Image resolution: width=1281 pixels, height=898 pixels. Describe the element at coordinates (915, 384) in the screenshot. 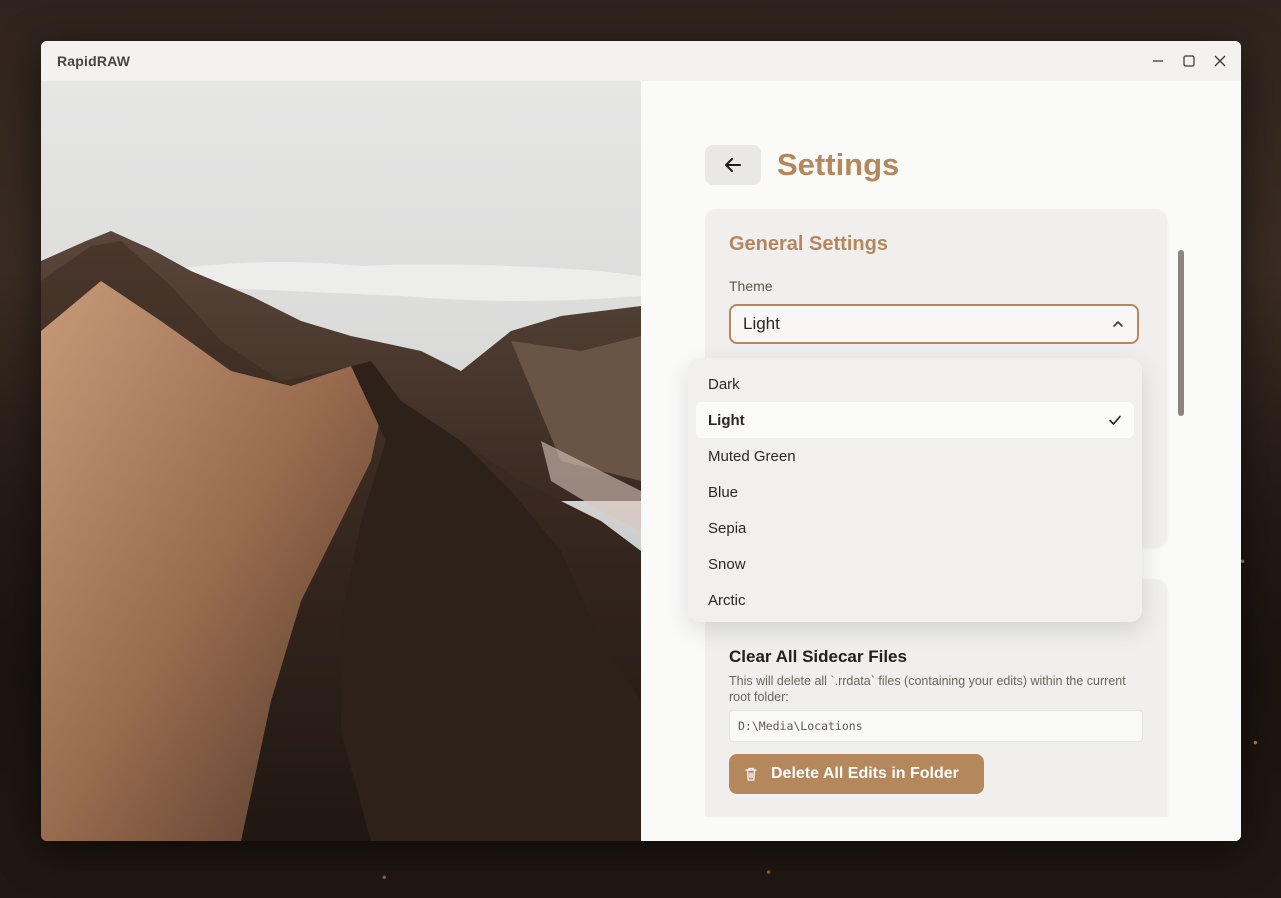

I see `theme-option-dark: Dark` at that location.